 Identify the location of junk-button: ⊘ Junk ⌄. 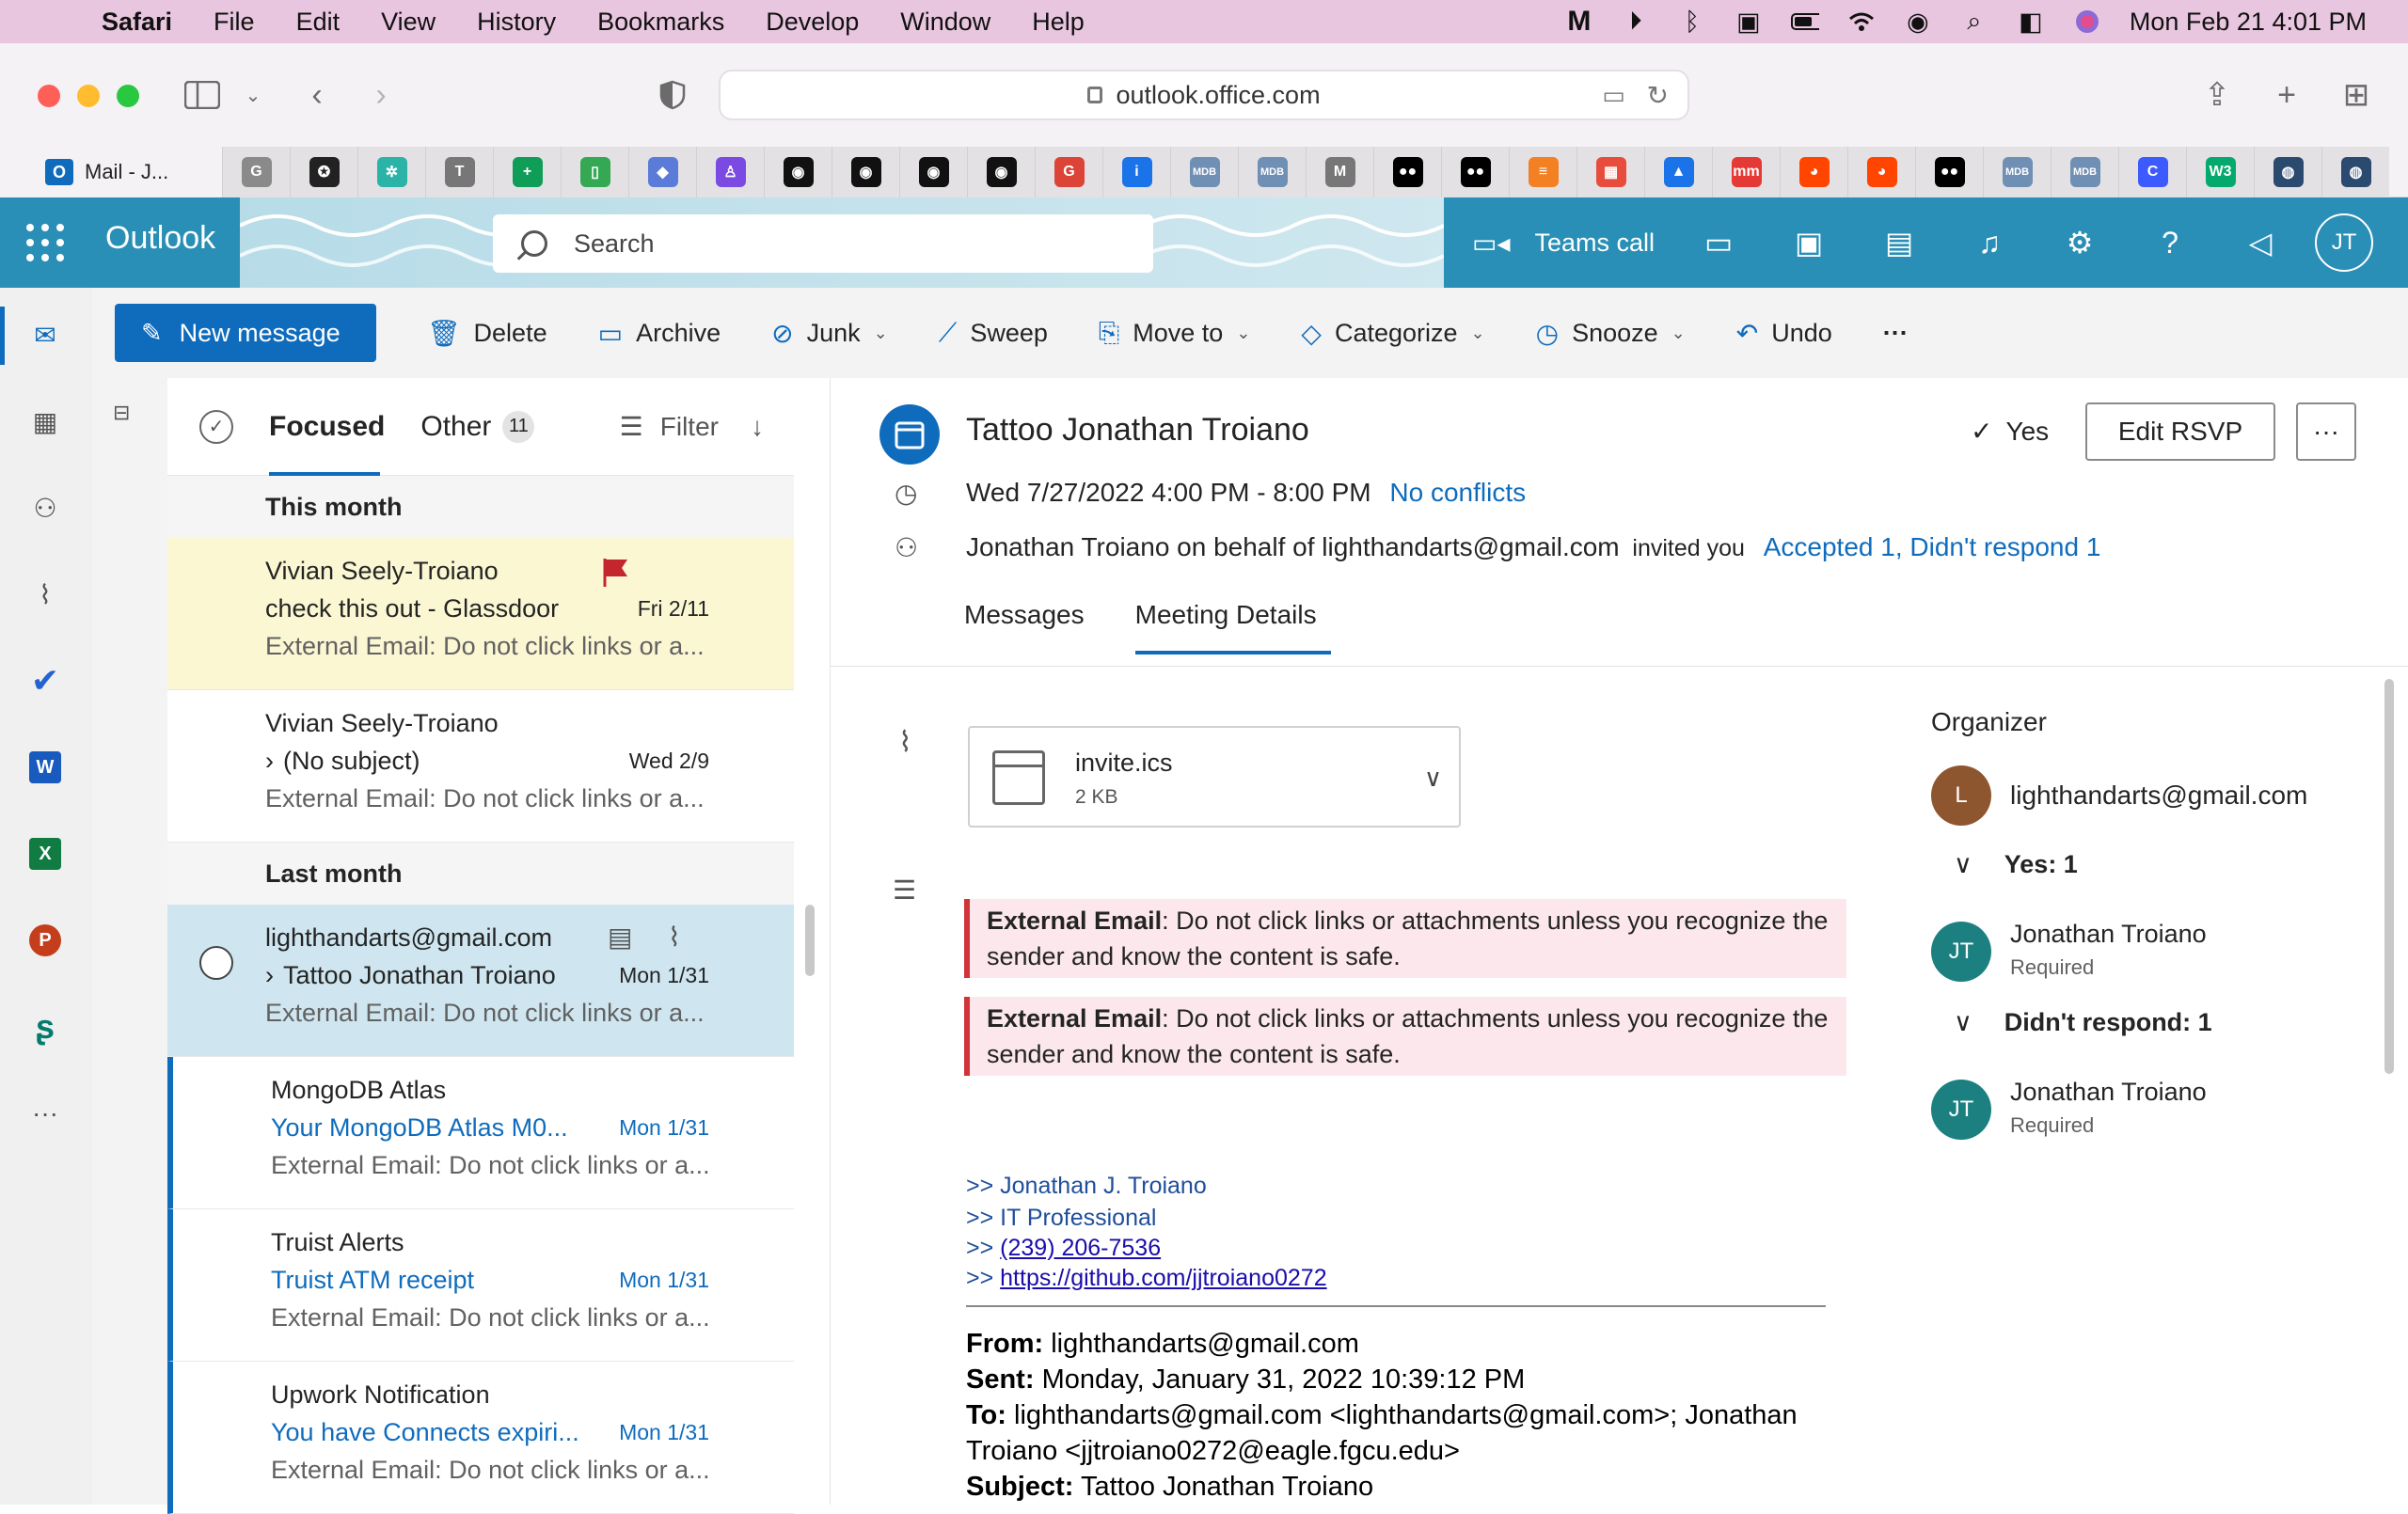
(830, 333).